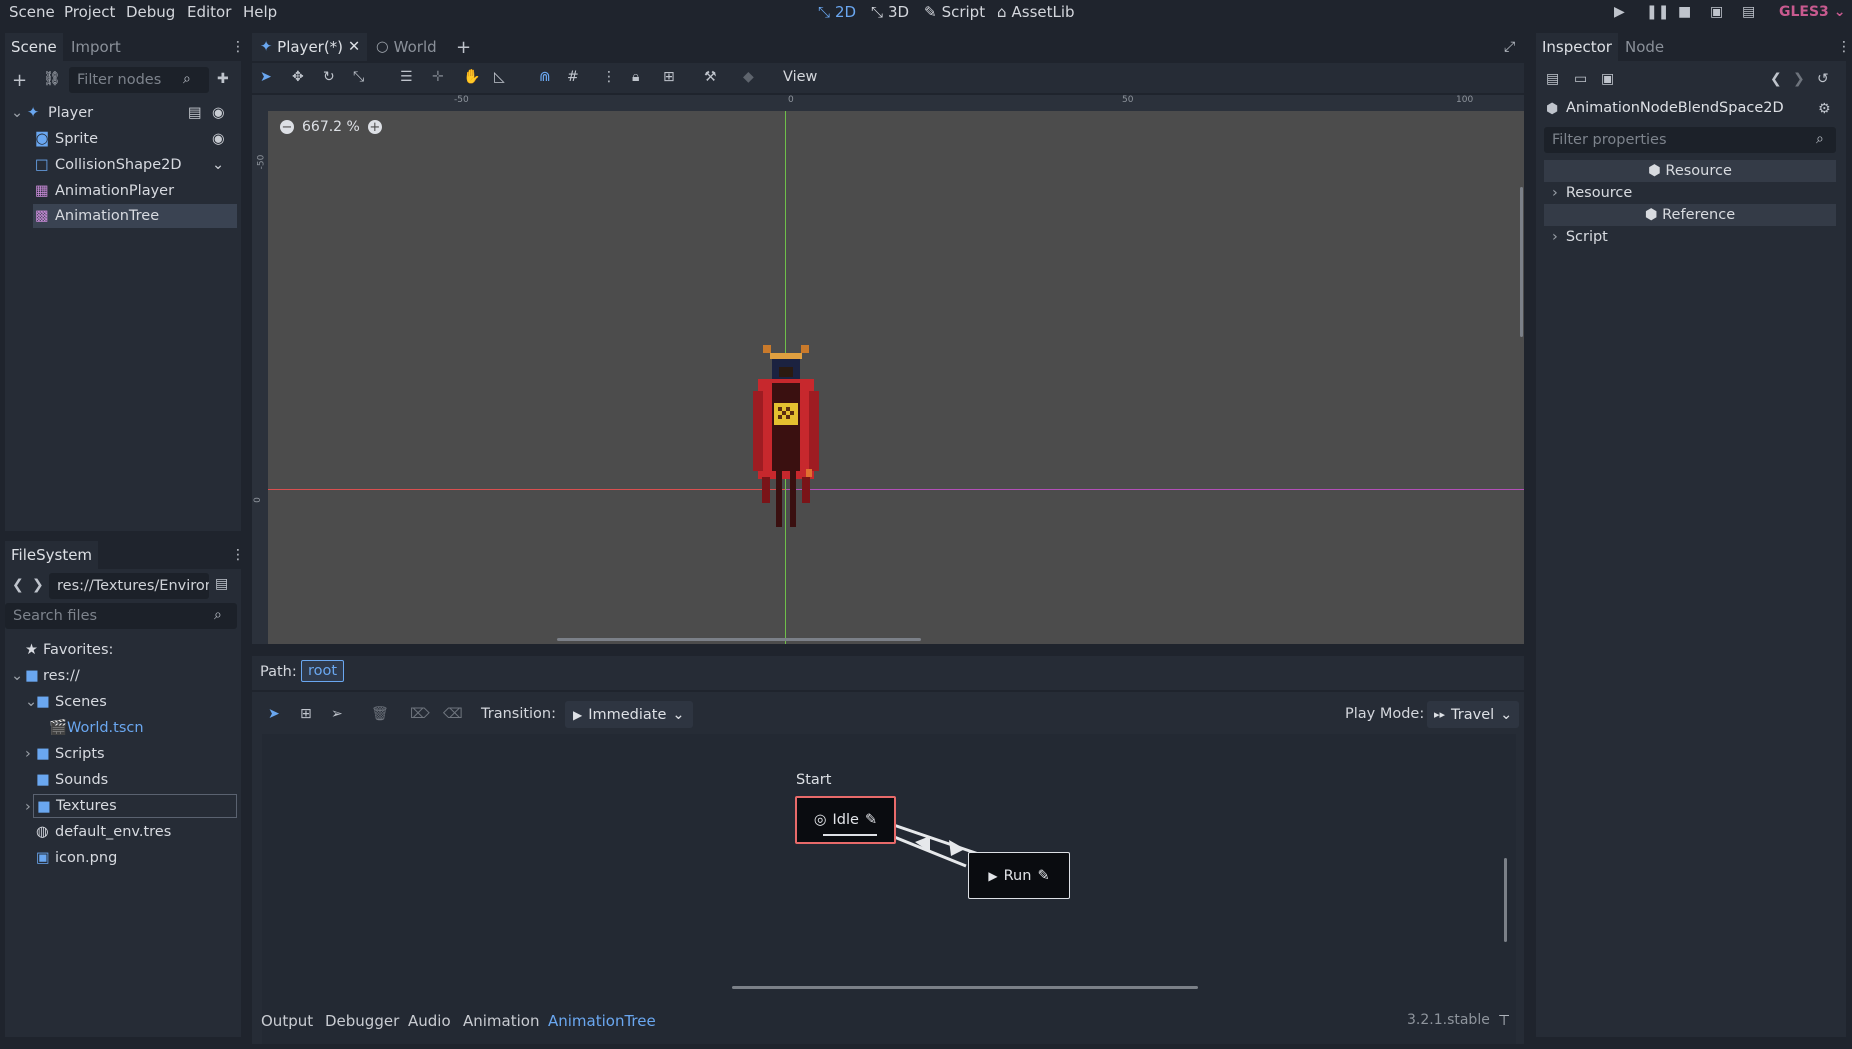  What do you see at coordinates (195, 113) in the screenshot?
I see `script-icon: ▤` at bounding box center [195, 113].